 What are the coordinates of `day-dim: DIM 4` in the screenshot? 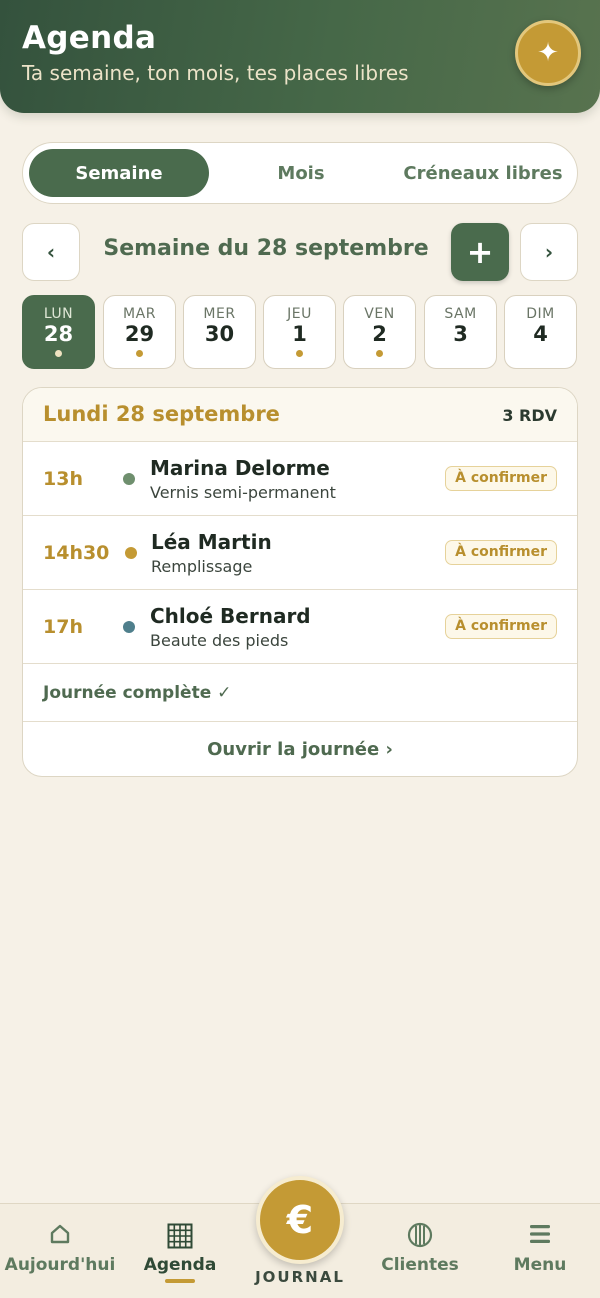 It's located at (540, 332).